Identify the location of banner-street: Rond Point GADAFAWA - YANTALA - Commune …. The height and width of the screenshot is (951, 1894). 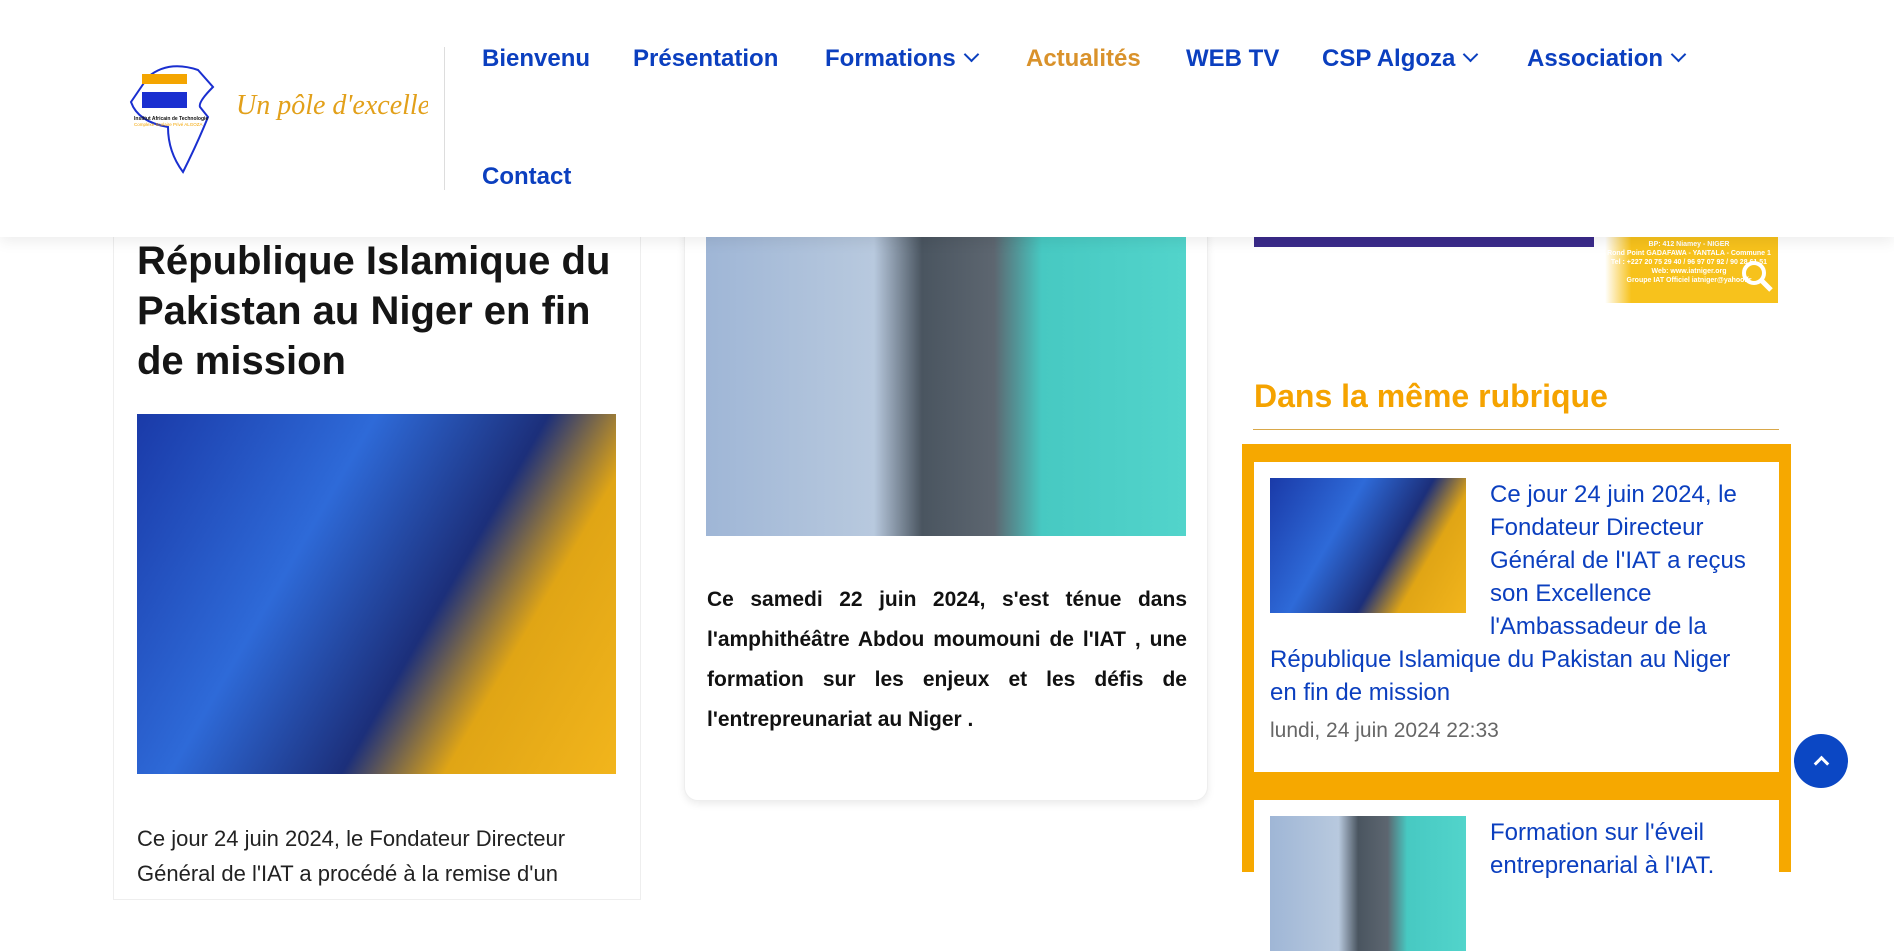
(1689, 253).